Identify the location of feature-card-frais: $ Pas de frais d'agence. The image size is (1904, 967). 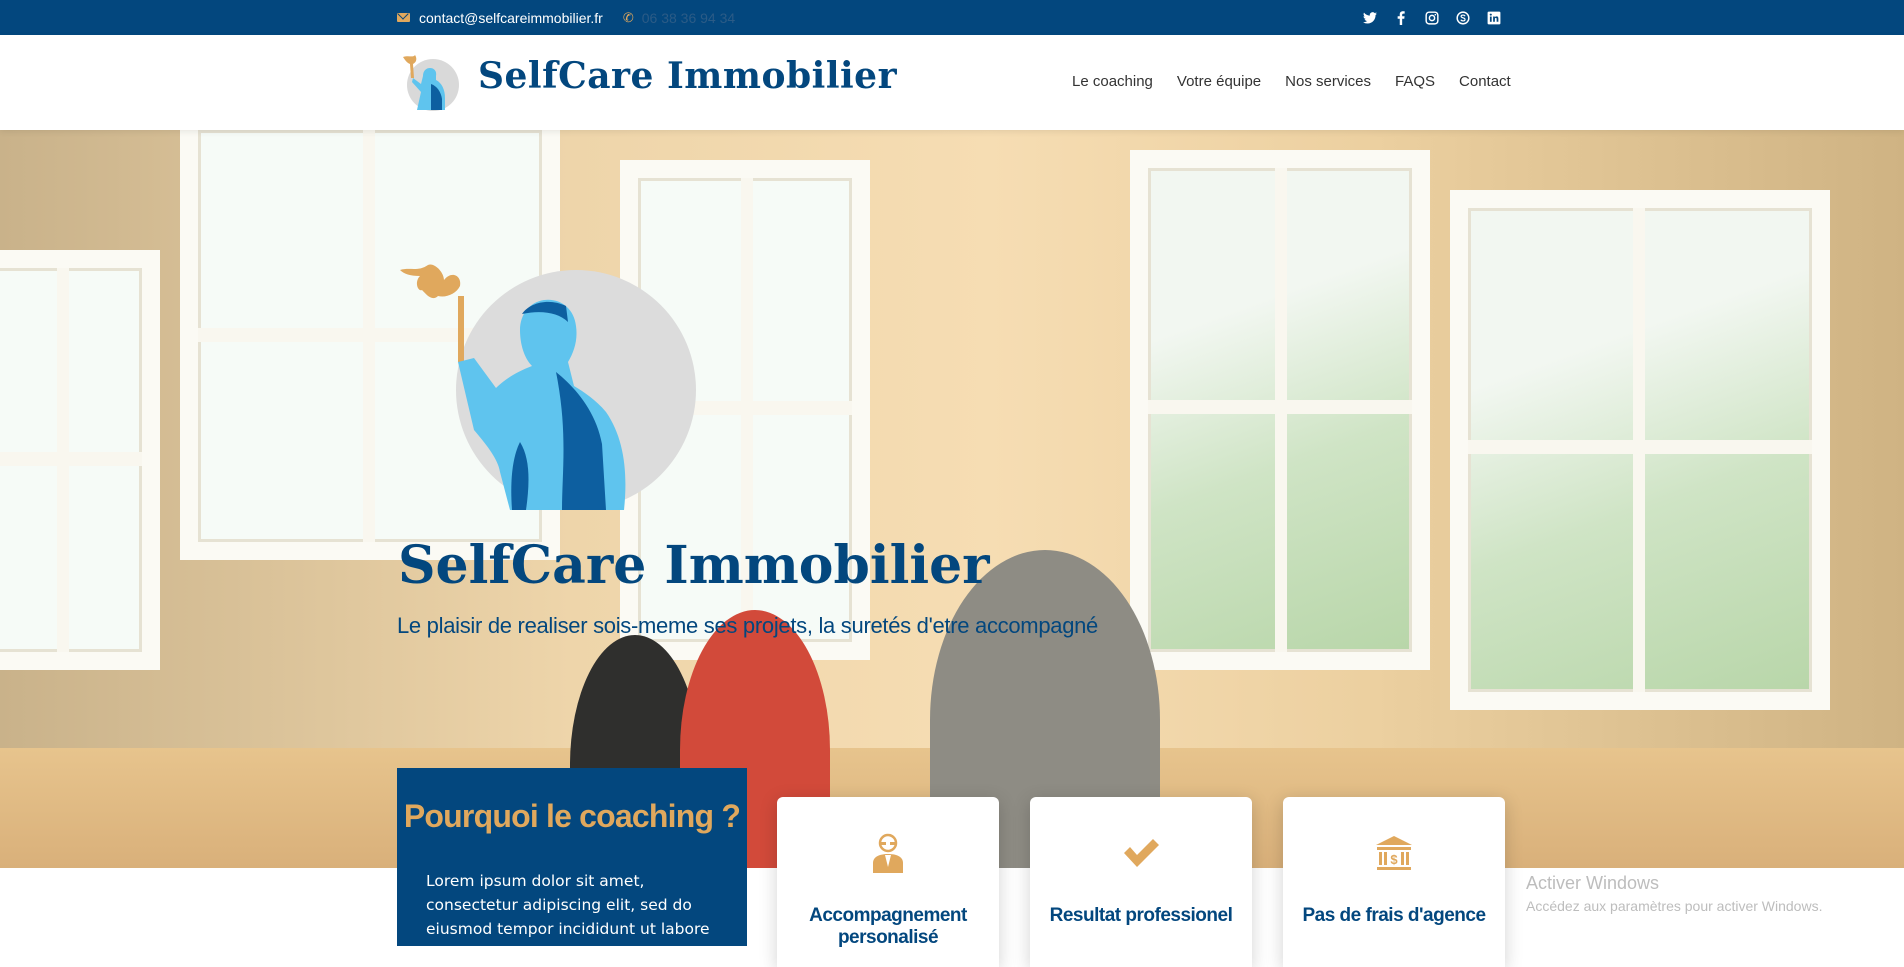
(1394, 882).